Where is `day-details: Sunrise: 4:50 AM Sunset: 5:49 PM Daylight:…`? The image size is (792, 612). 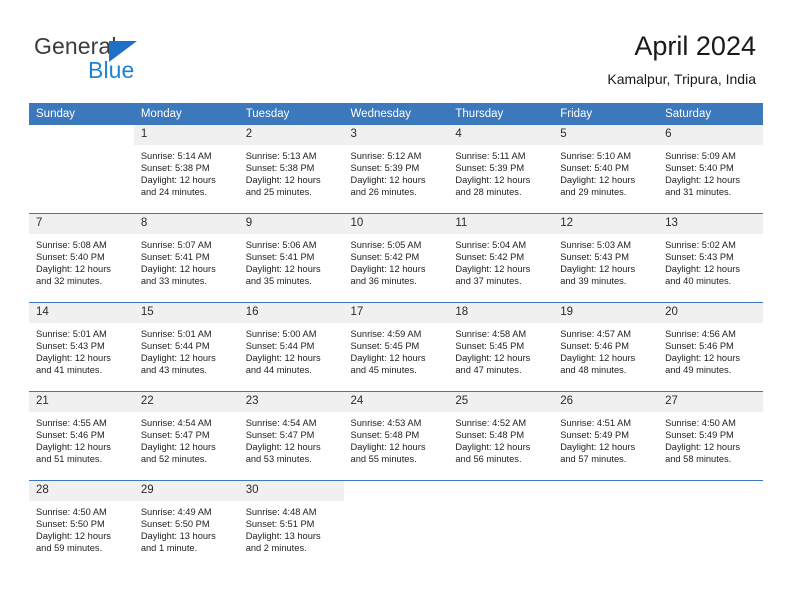 day-details: Sunrise: 4:50 AM Sunset: 5:49 PM Daylight:… is located at coordinates (710, 438).